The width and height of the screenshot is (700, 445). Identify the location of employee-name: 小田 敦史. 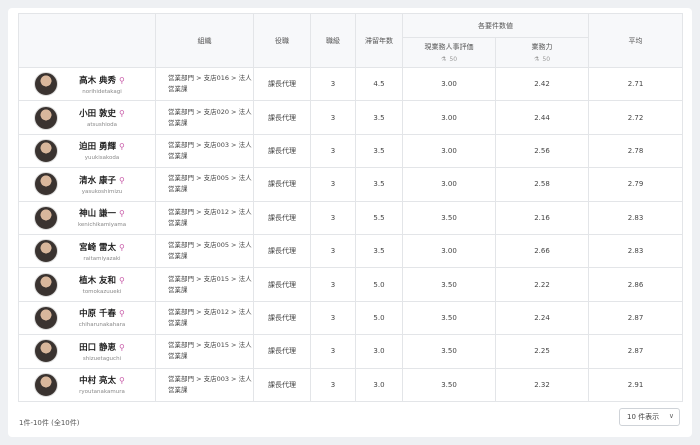
(97, 114).